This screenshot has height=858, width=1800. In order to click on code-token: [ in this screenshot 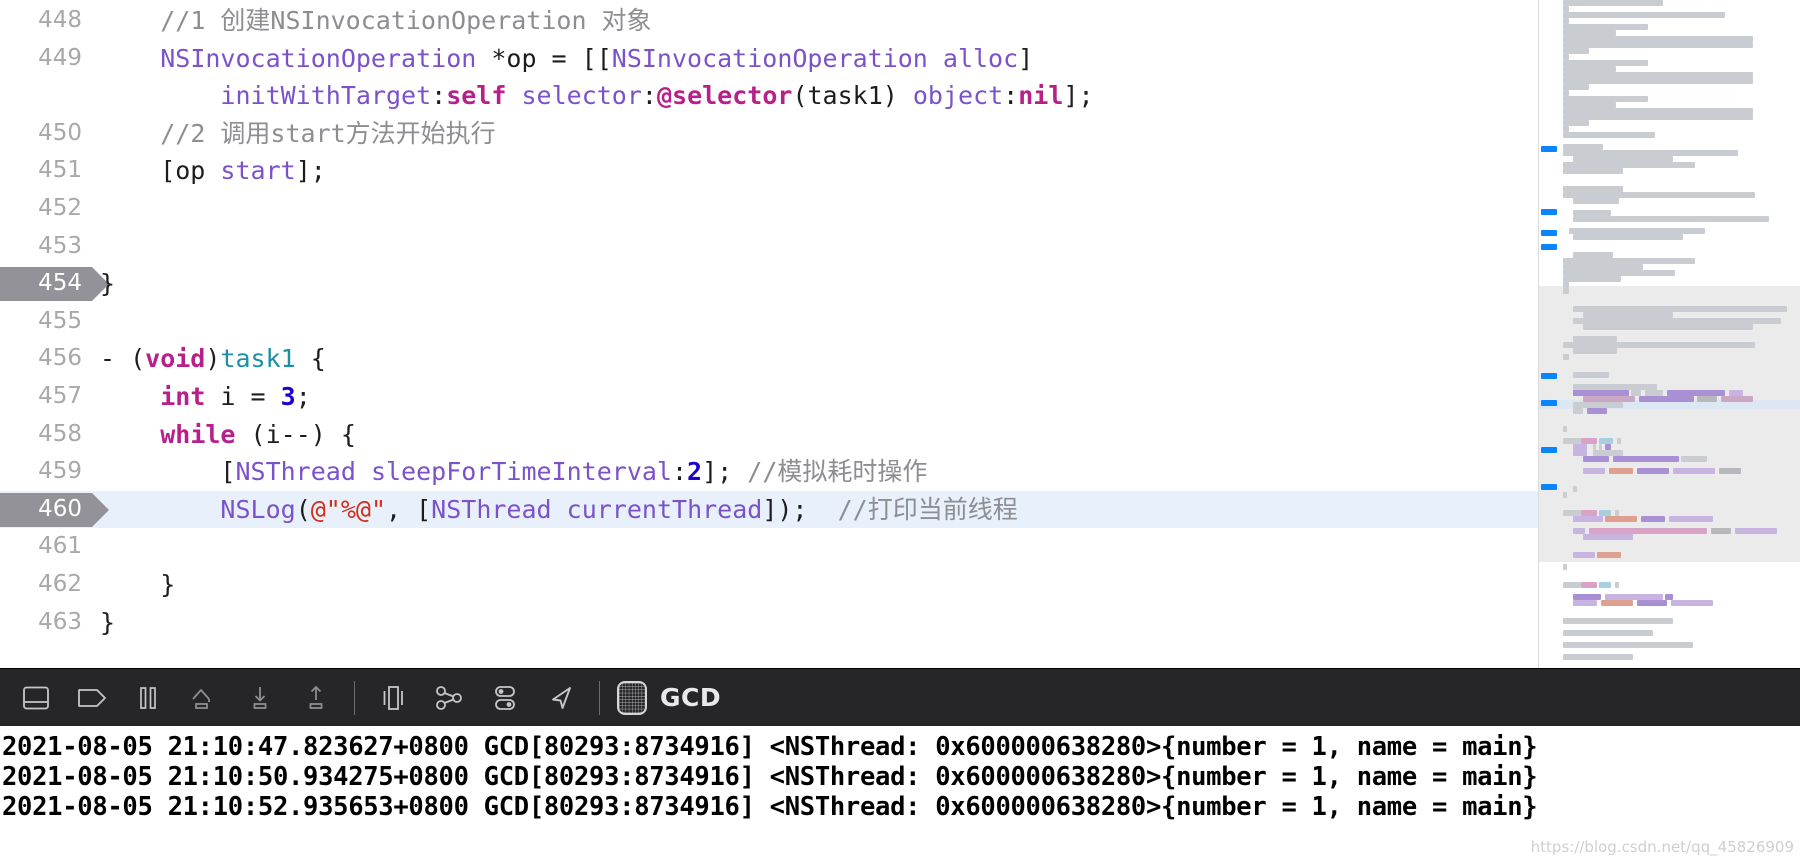, I will do `click(168, 472)`.